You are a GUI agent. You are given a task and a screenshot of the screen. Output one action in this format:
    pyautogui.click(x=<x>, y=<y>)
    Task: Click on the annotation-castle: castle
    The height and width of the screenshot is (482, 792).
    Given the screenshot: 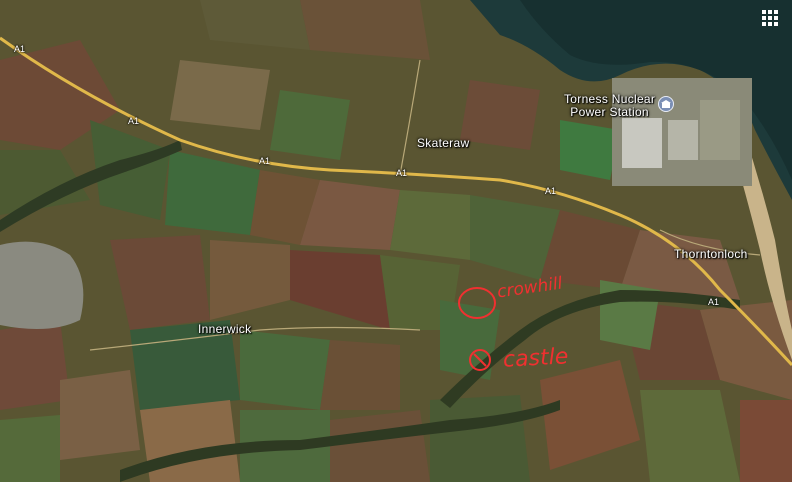 What is the action you would take?
    pyautogui.click(x=535, y=358)
    